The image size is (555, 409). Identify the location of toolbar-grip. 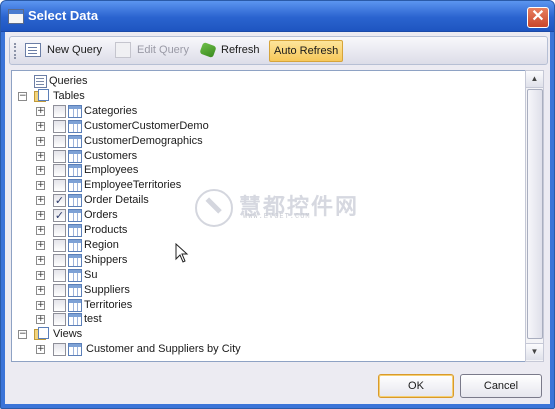
(16, 51).